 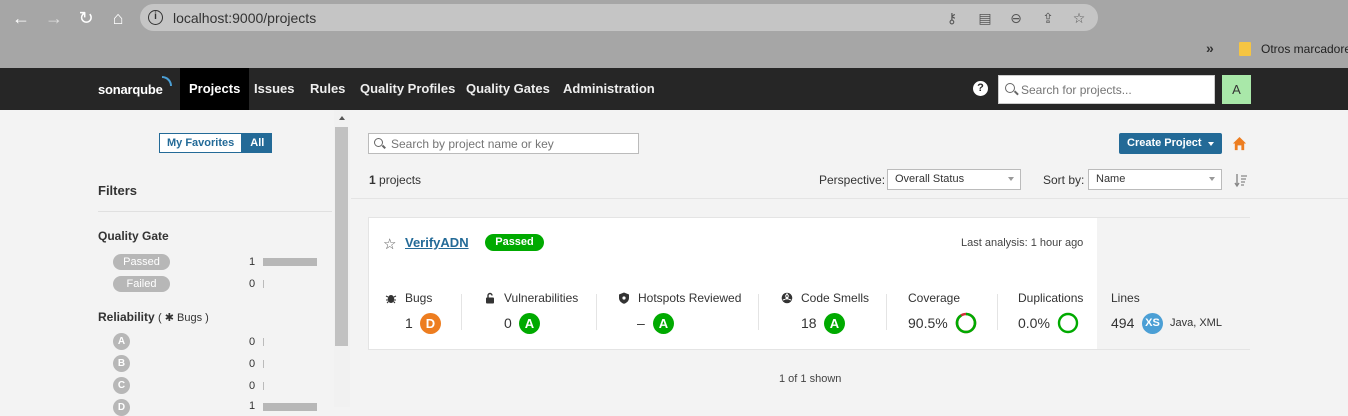 What do you see at coordinates (541, 298) in the screenshot?
I see `vulnerabilities-label: Vulnerabilities` at bounding box center [541, 298].